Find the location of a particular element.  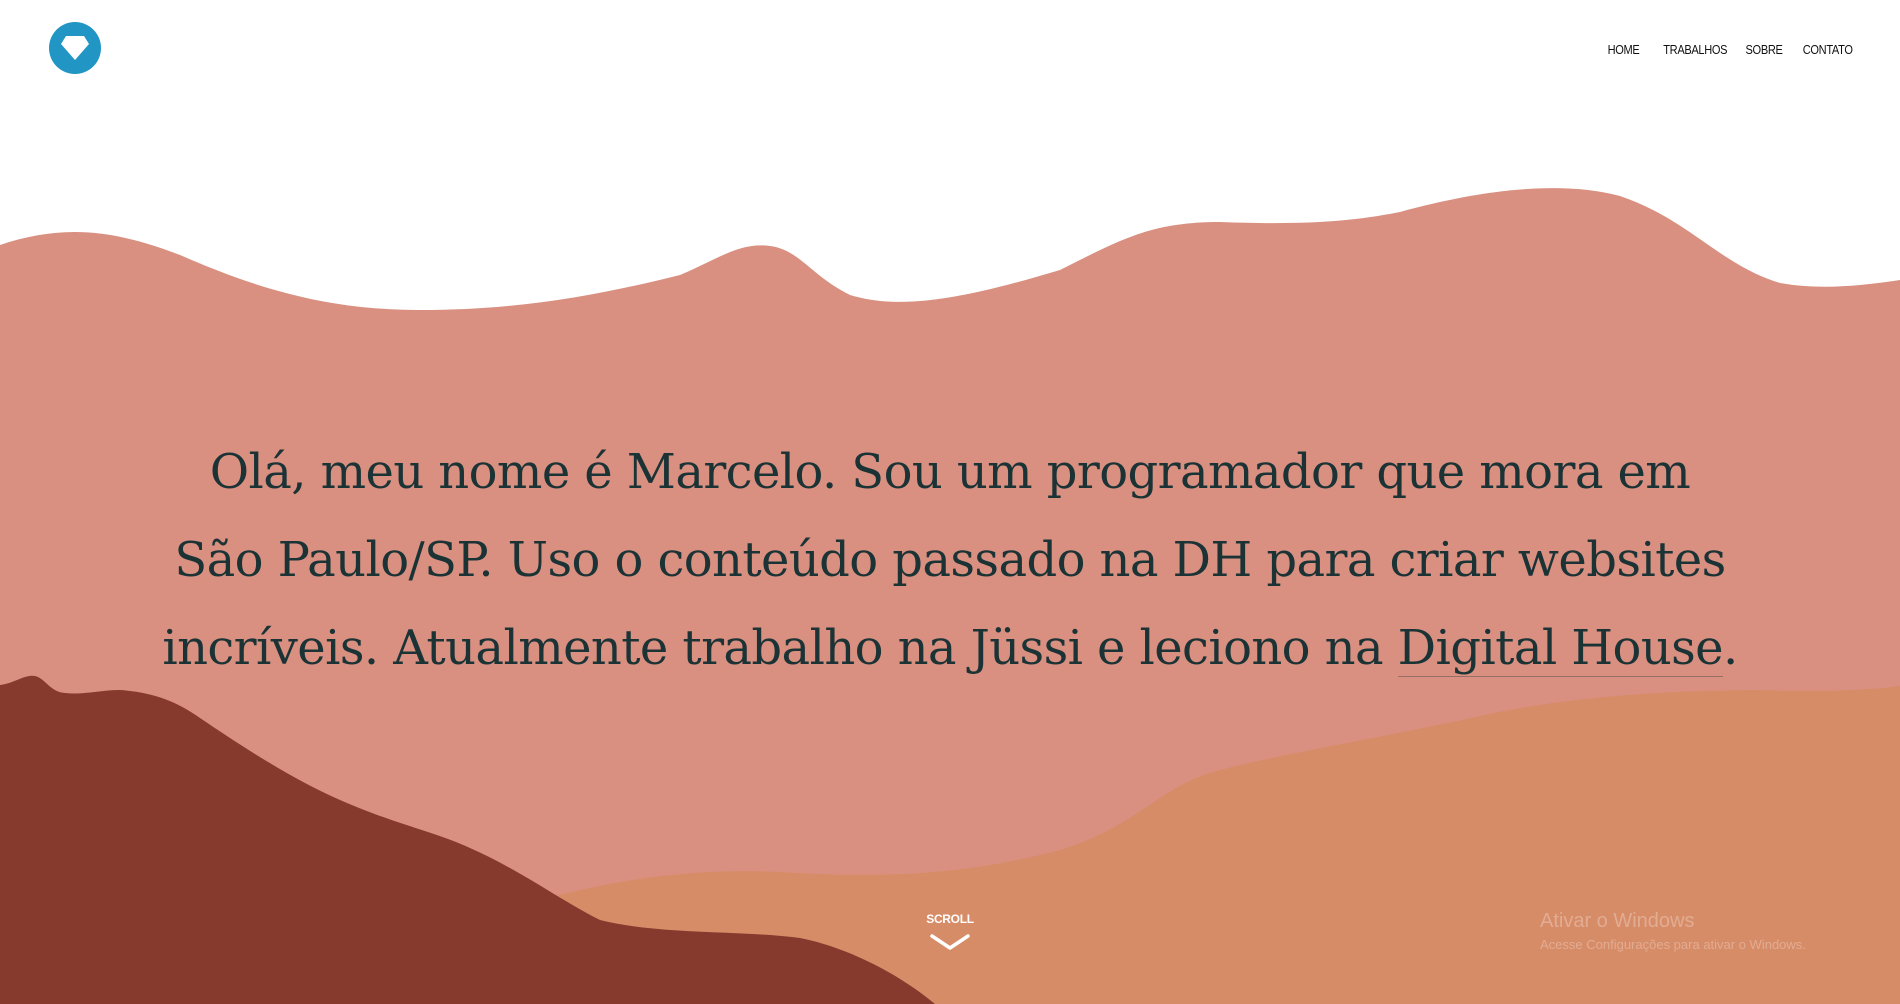

nav-trabalhos: TRABALHOS is located at coordinates (1695, 49).